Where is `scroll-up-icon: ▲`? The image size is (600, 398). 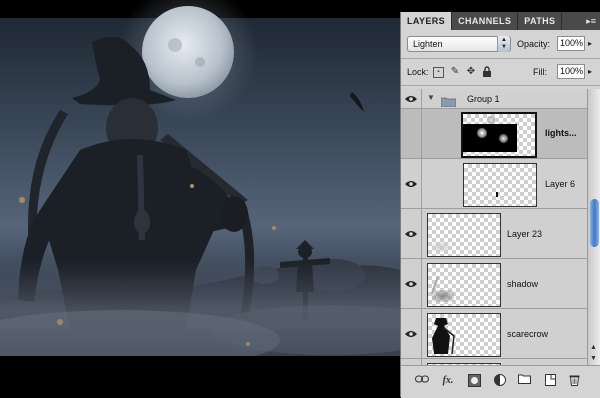
scroll-up-icon: ▲ is located at coordinates (593, 347).